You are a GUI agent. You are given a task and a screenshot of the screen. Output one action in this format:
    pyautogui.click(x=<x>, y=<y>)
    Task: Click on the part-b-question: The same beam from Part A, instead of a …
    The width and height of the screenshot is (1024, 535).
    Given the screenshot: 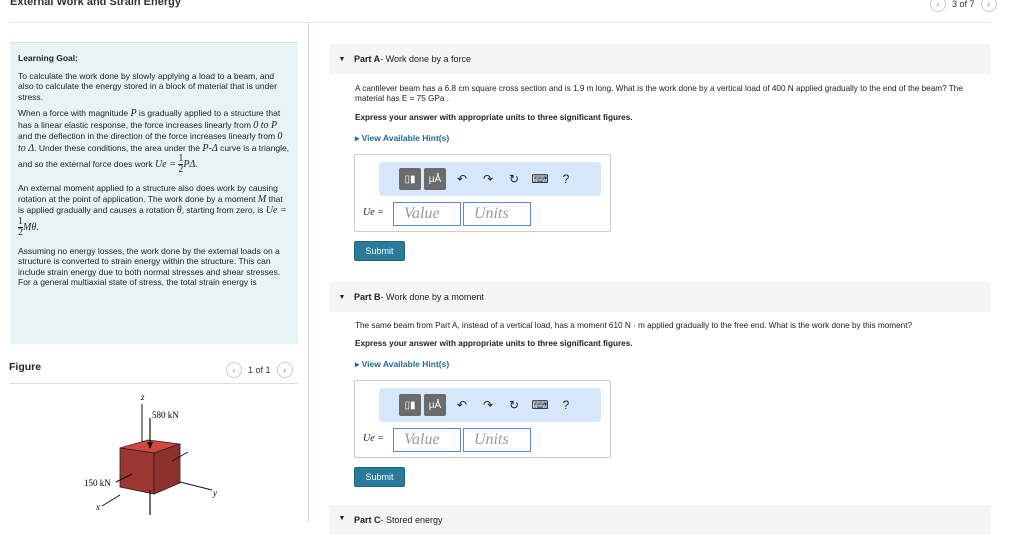 What is the action you would take?
    pyautogui.click(x=634, y=325)
    